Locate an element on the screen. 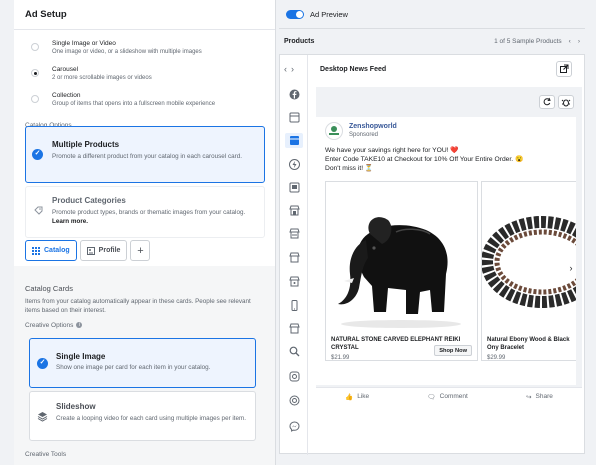  share-button: ↪ Share is located at coordinates (539, 397).